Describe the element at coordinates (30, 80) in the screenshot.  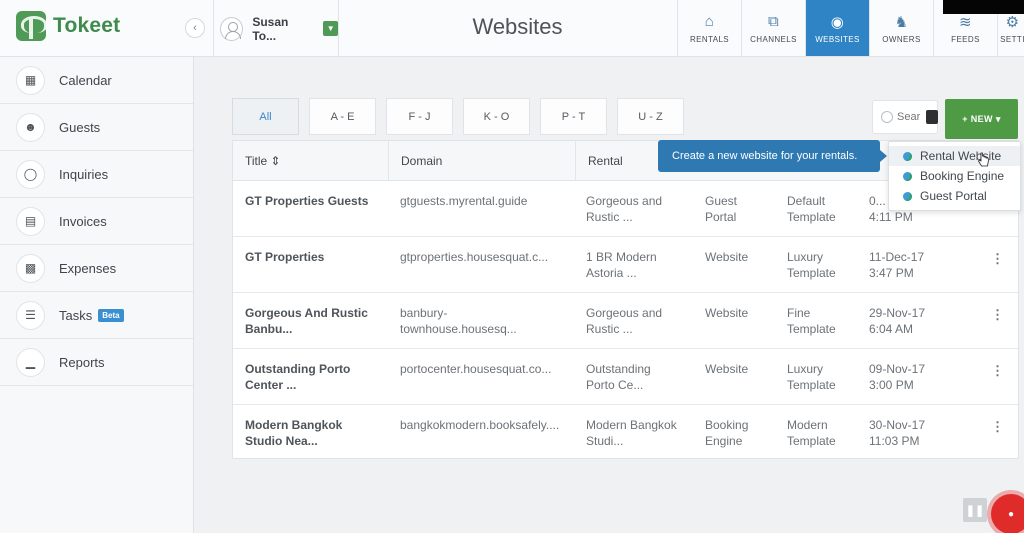
I see `calendar-icon: ▦` at that location.